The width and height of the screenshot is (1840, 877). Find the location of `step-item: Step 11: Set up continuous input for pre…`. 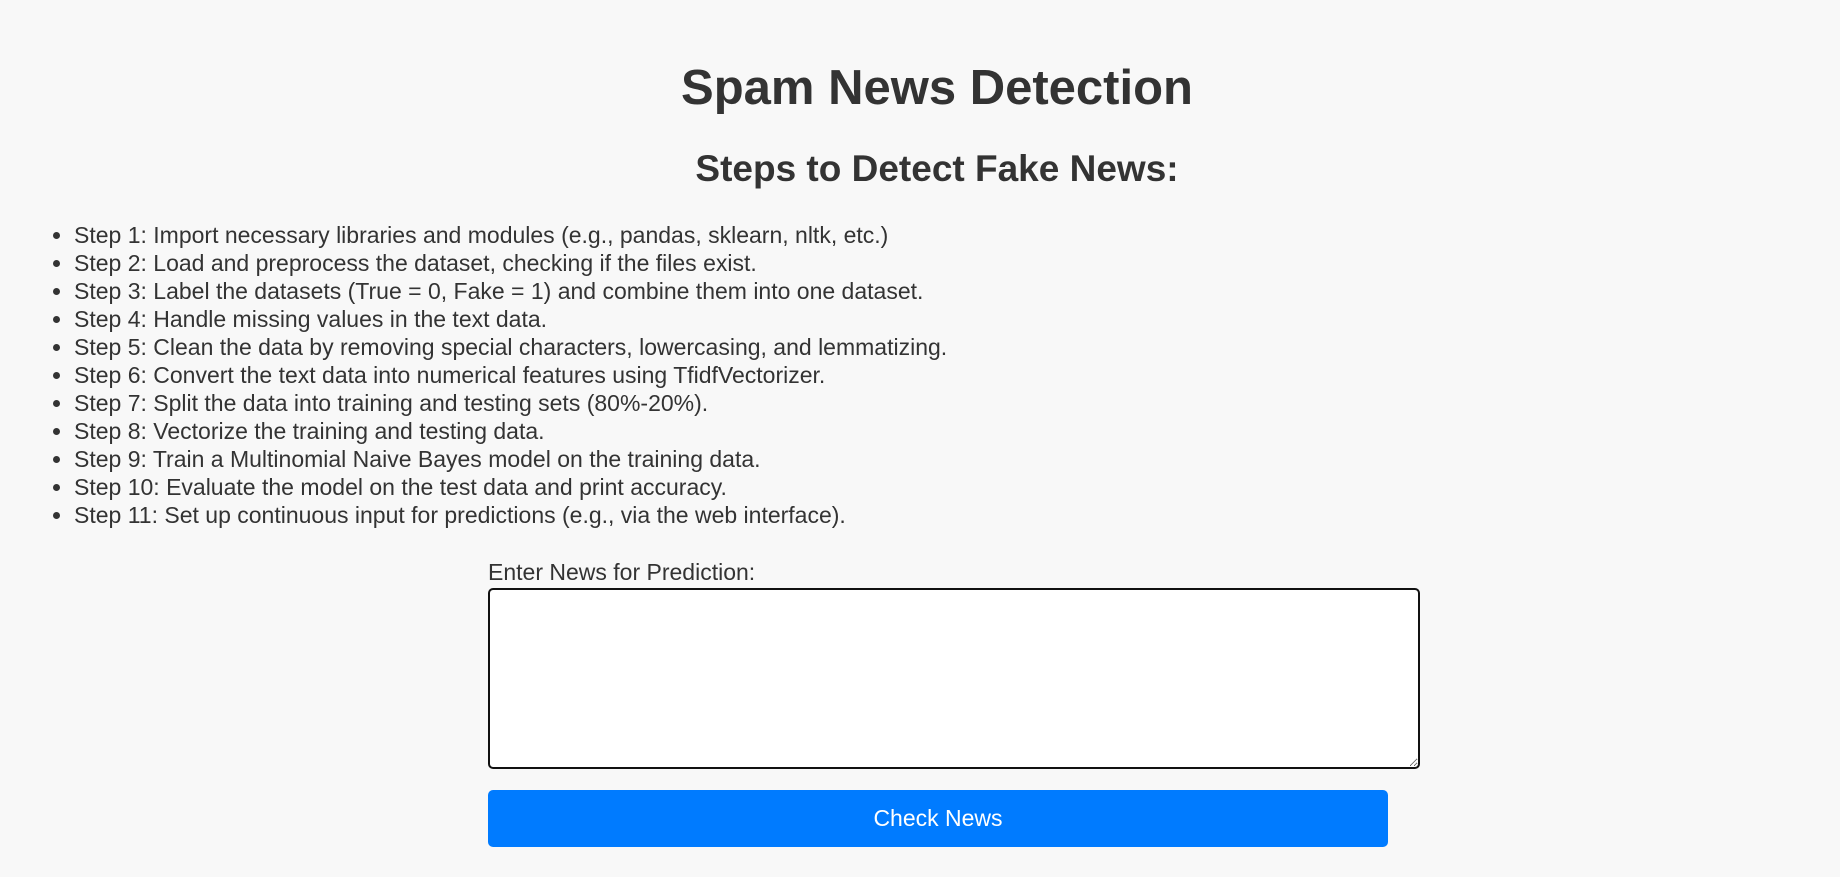

step-item: Step 11: Set up continuous input for pre… is located at coordinates (510, 515).